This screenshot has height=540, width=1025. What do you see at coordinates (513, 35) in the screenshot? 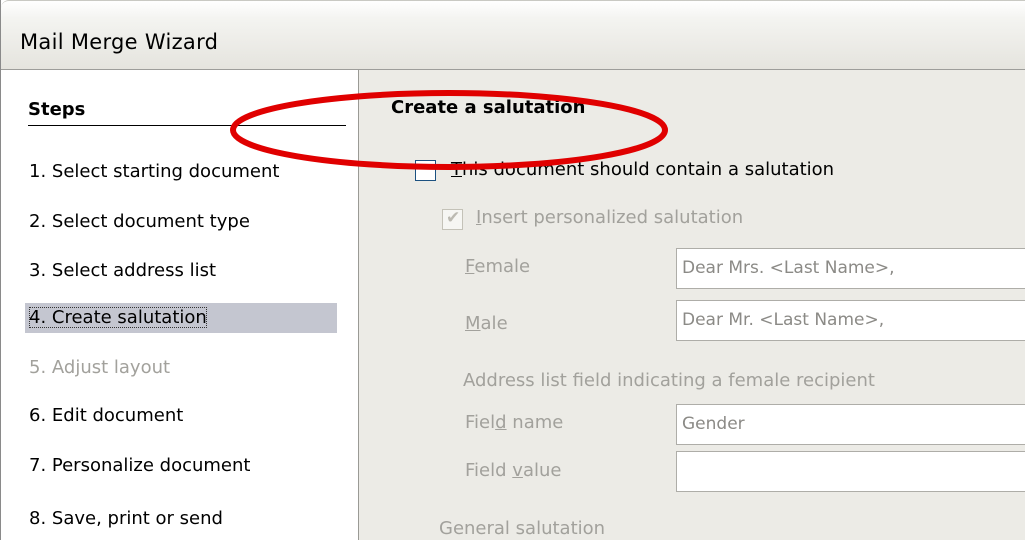
I see `title-bar: Mail Merge Wizard` at bounding box center [513, 35].